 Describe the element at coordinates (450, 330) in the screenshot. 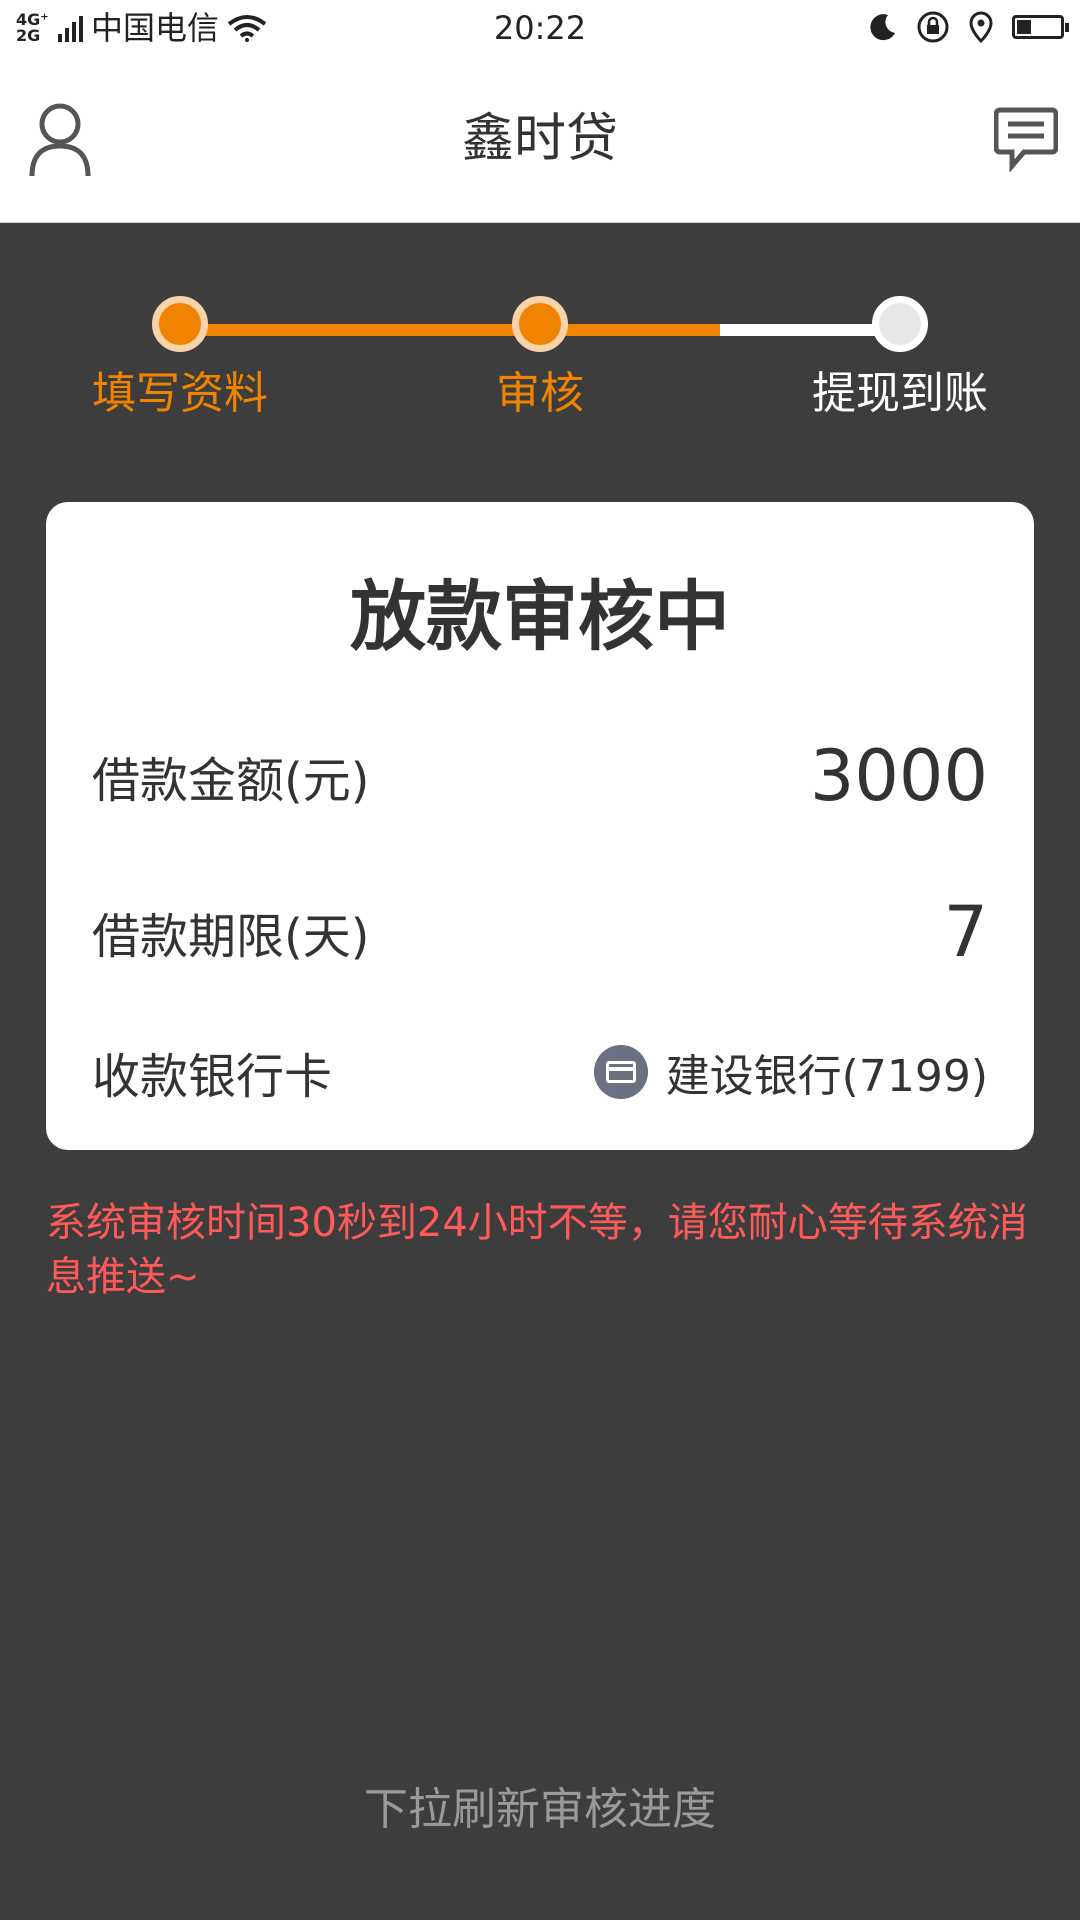

I see `progress-line-done` at that location.